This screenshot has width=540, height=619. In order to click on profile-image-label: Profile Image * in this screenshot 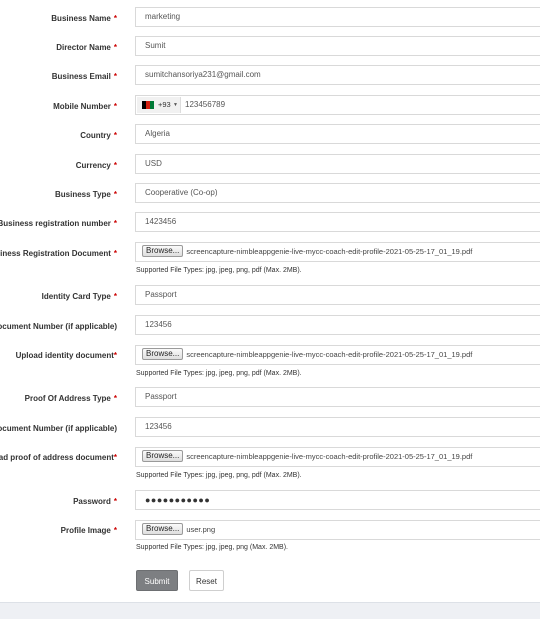, I will do `click(88, 530)`.